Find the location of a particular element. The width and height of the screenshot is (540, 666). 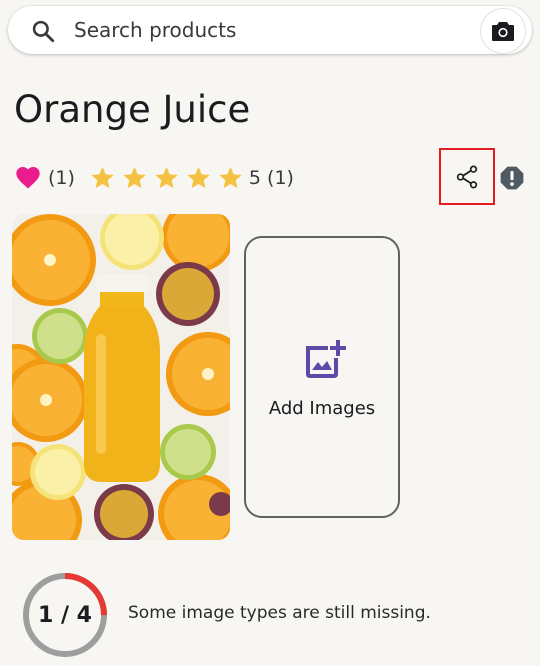

favorite-heart-icon is located at coordinates (28, 178).